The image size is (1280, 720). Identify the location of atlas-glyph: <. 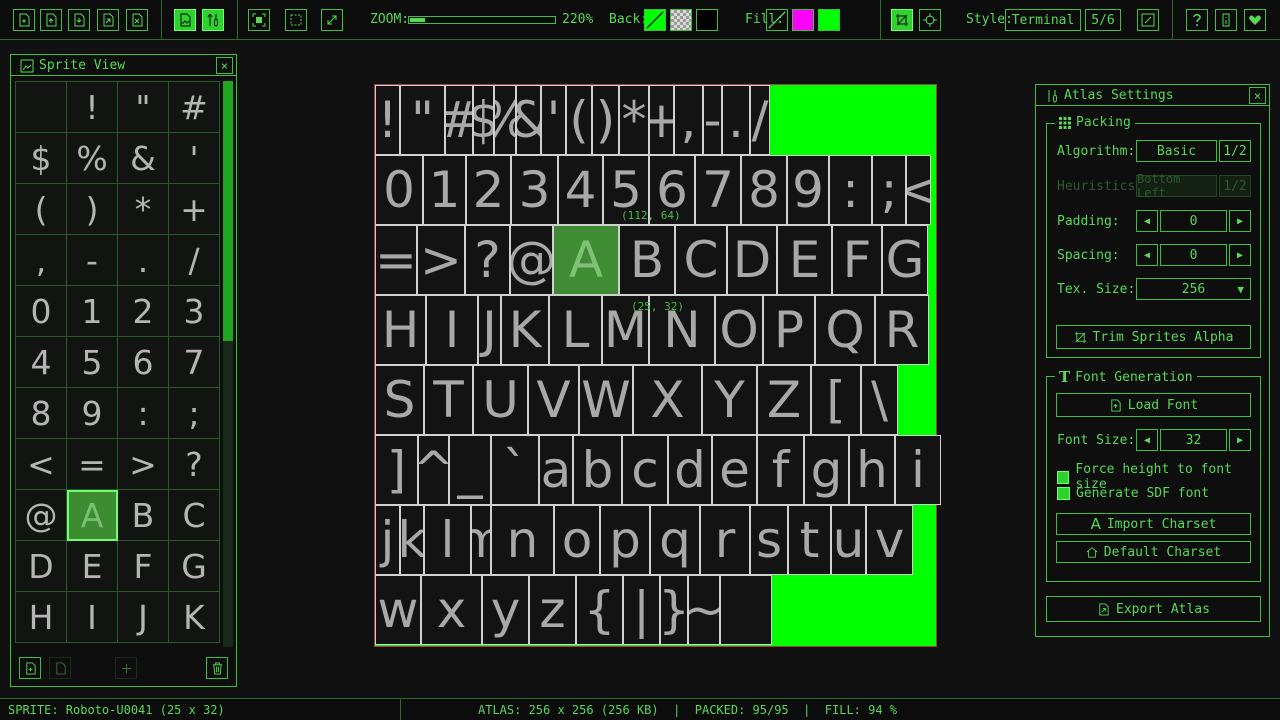
(918, 190).